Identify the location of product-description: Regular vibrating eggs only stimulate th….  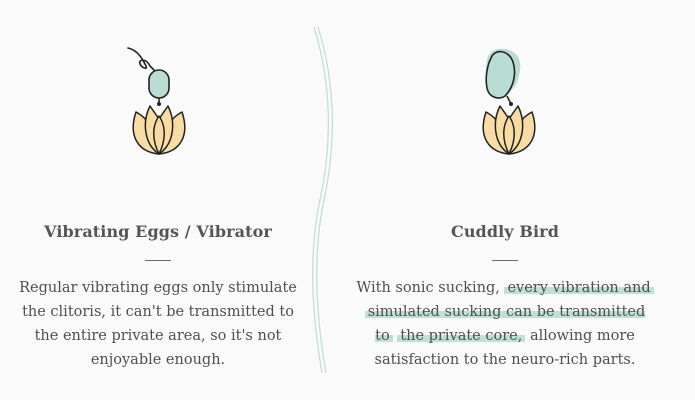
(158, 324).